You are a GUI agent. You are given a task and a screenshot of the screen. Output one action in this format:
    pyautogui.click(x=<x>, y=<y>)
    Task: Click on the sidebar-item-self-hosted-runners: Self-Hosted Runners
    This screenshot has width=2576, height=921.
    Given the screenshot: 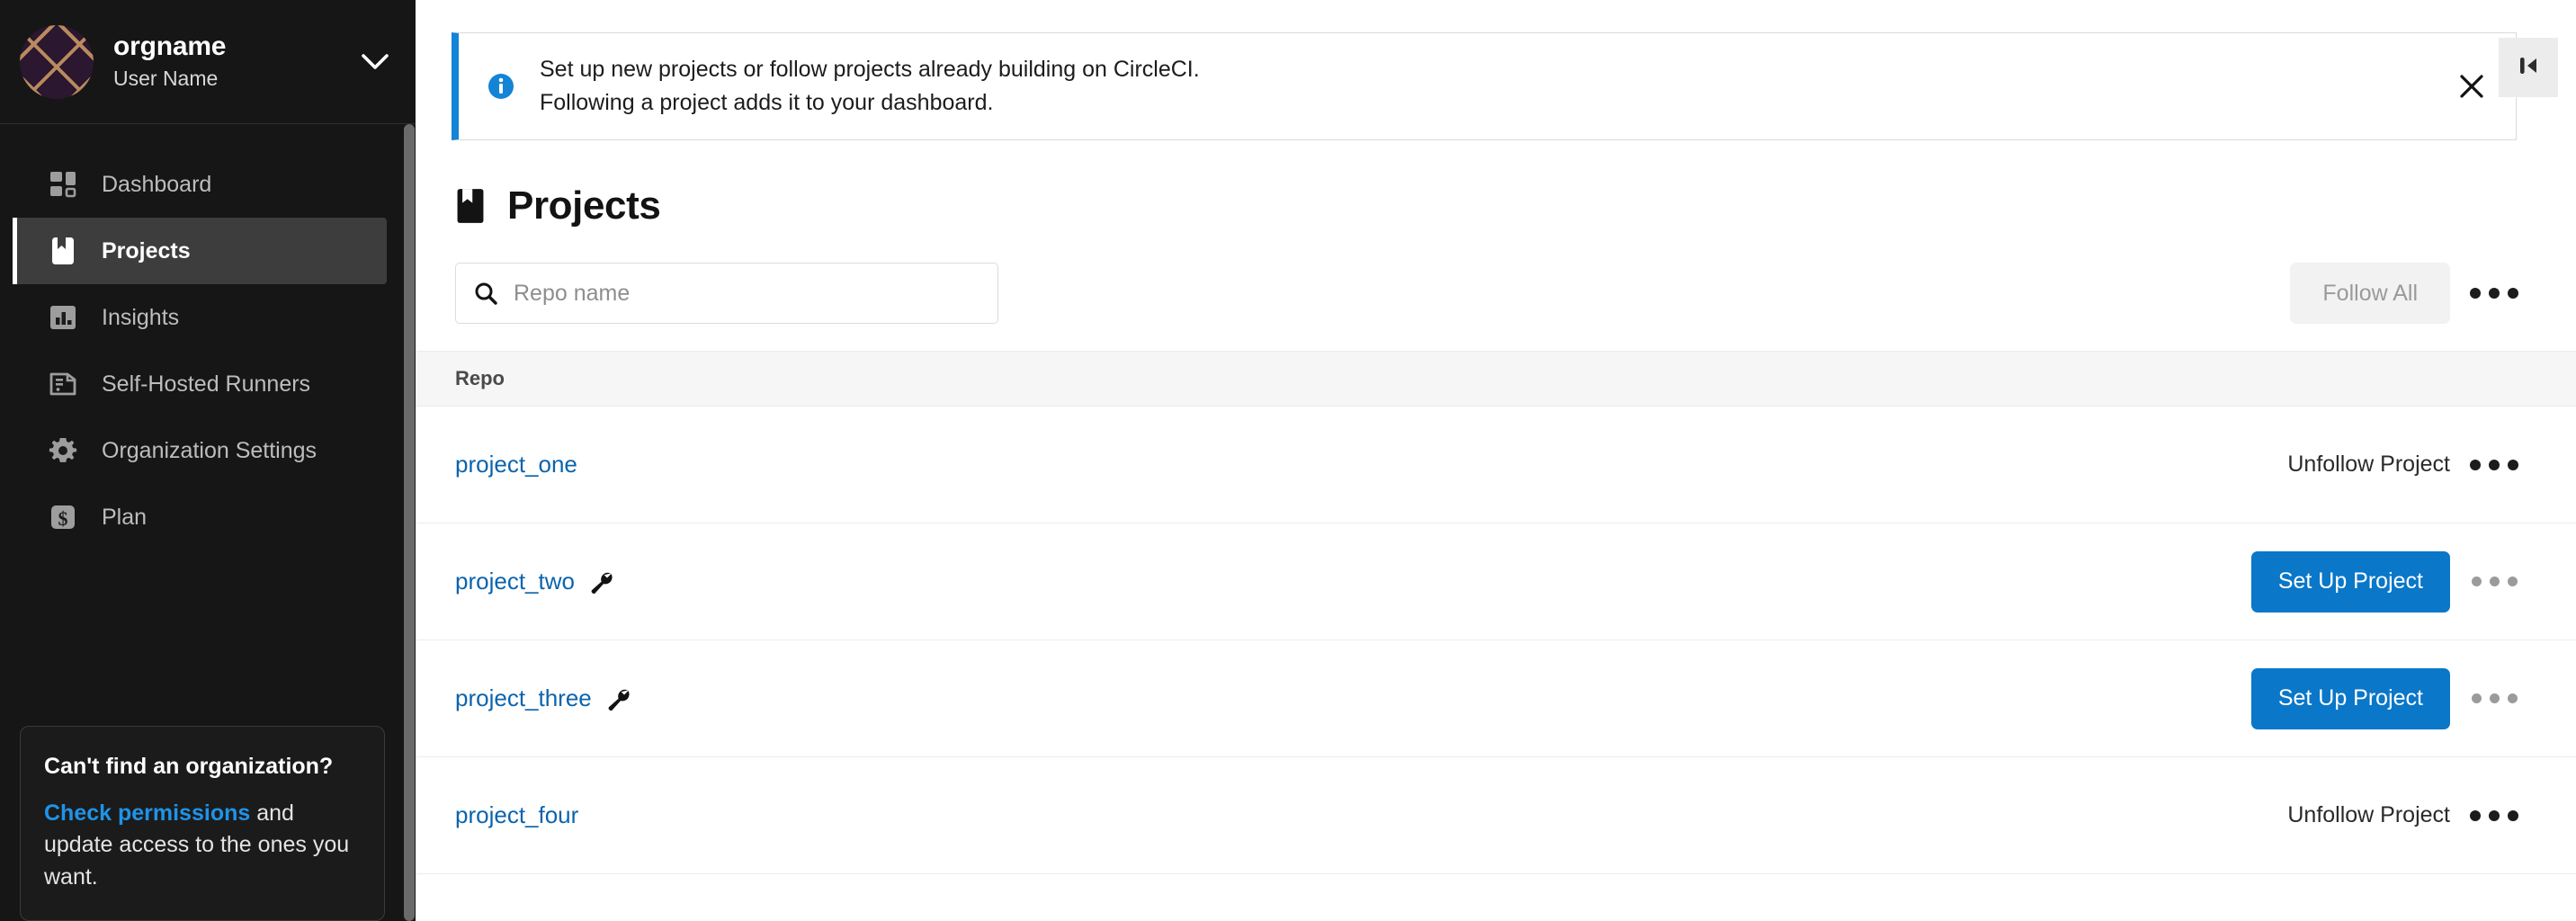 What is the action you would take?
    pyautogui.click(x=200, y=384)
    